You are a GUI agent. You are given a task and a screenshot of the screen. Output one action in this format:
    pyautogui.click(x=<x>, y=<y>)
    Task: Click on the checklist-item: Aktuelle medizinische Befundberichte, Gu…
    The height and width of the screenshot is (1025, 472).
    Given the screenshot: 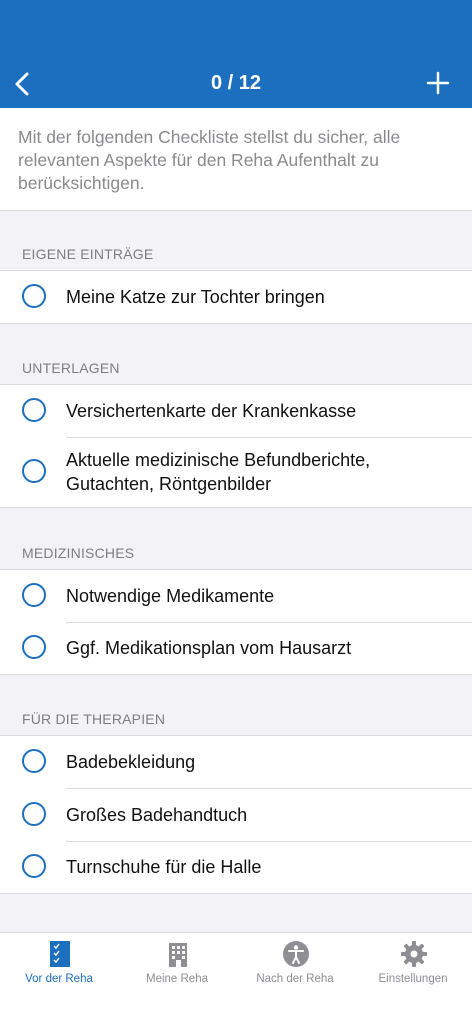 What is the action you would take?
    pyautogui.click(x=236, y=472)
    